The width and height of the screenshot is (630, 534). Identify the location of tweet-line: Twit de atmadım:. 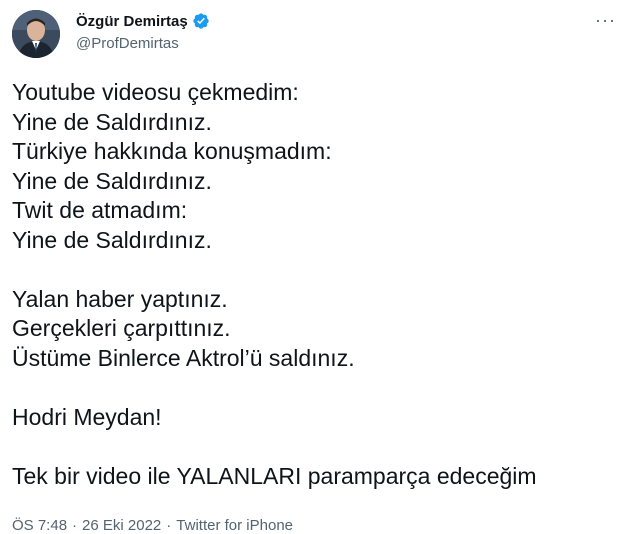
(100, 210).